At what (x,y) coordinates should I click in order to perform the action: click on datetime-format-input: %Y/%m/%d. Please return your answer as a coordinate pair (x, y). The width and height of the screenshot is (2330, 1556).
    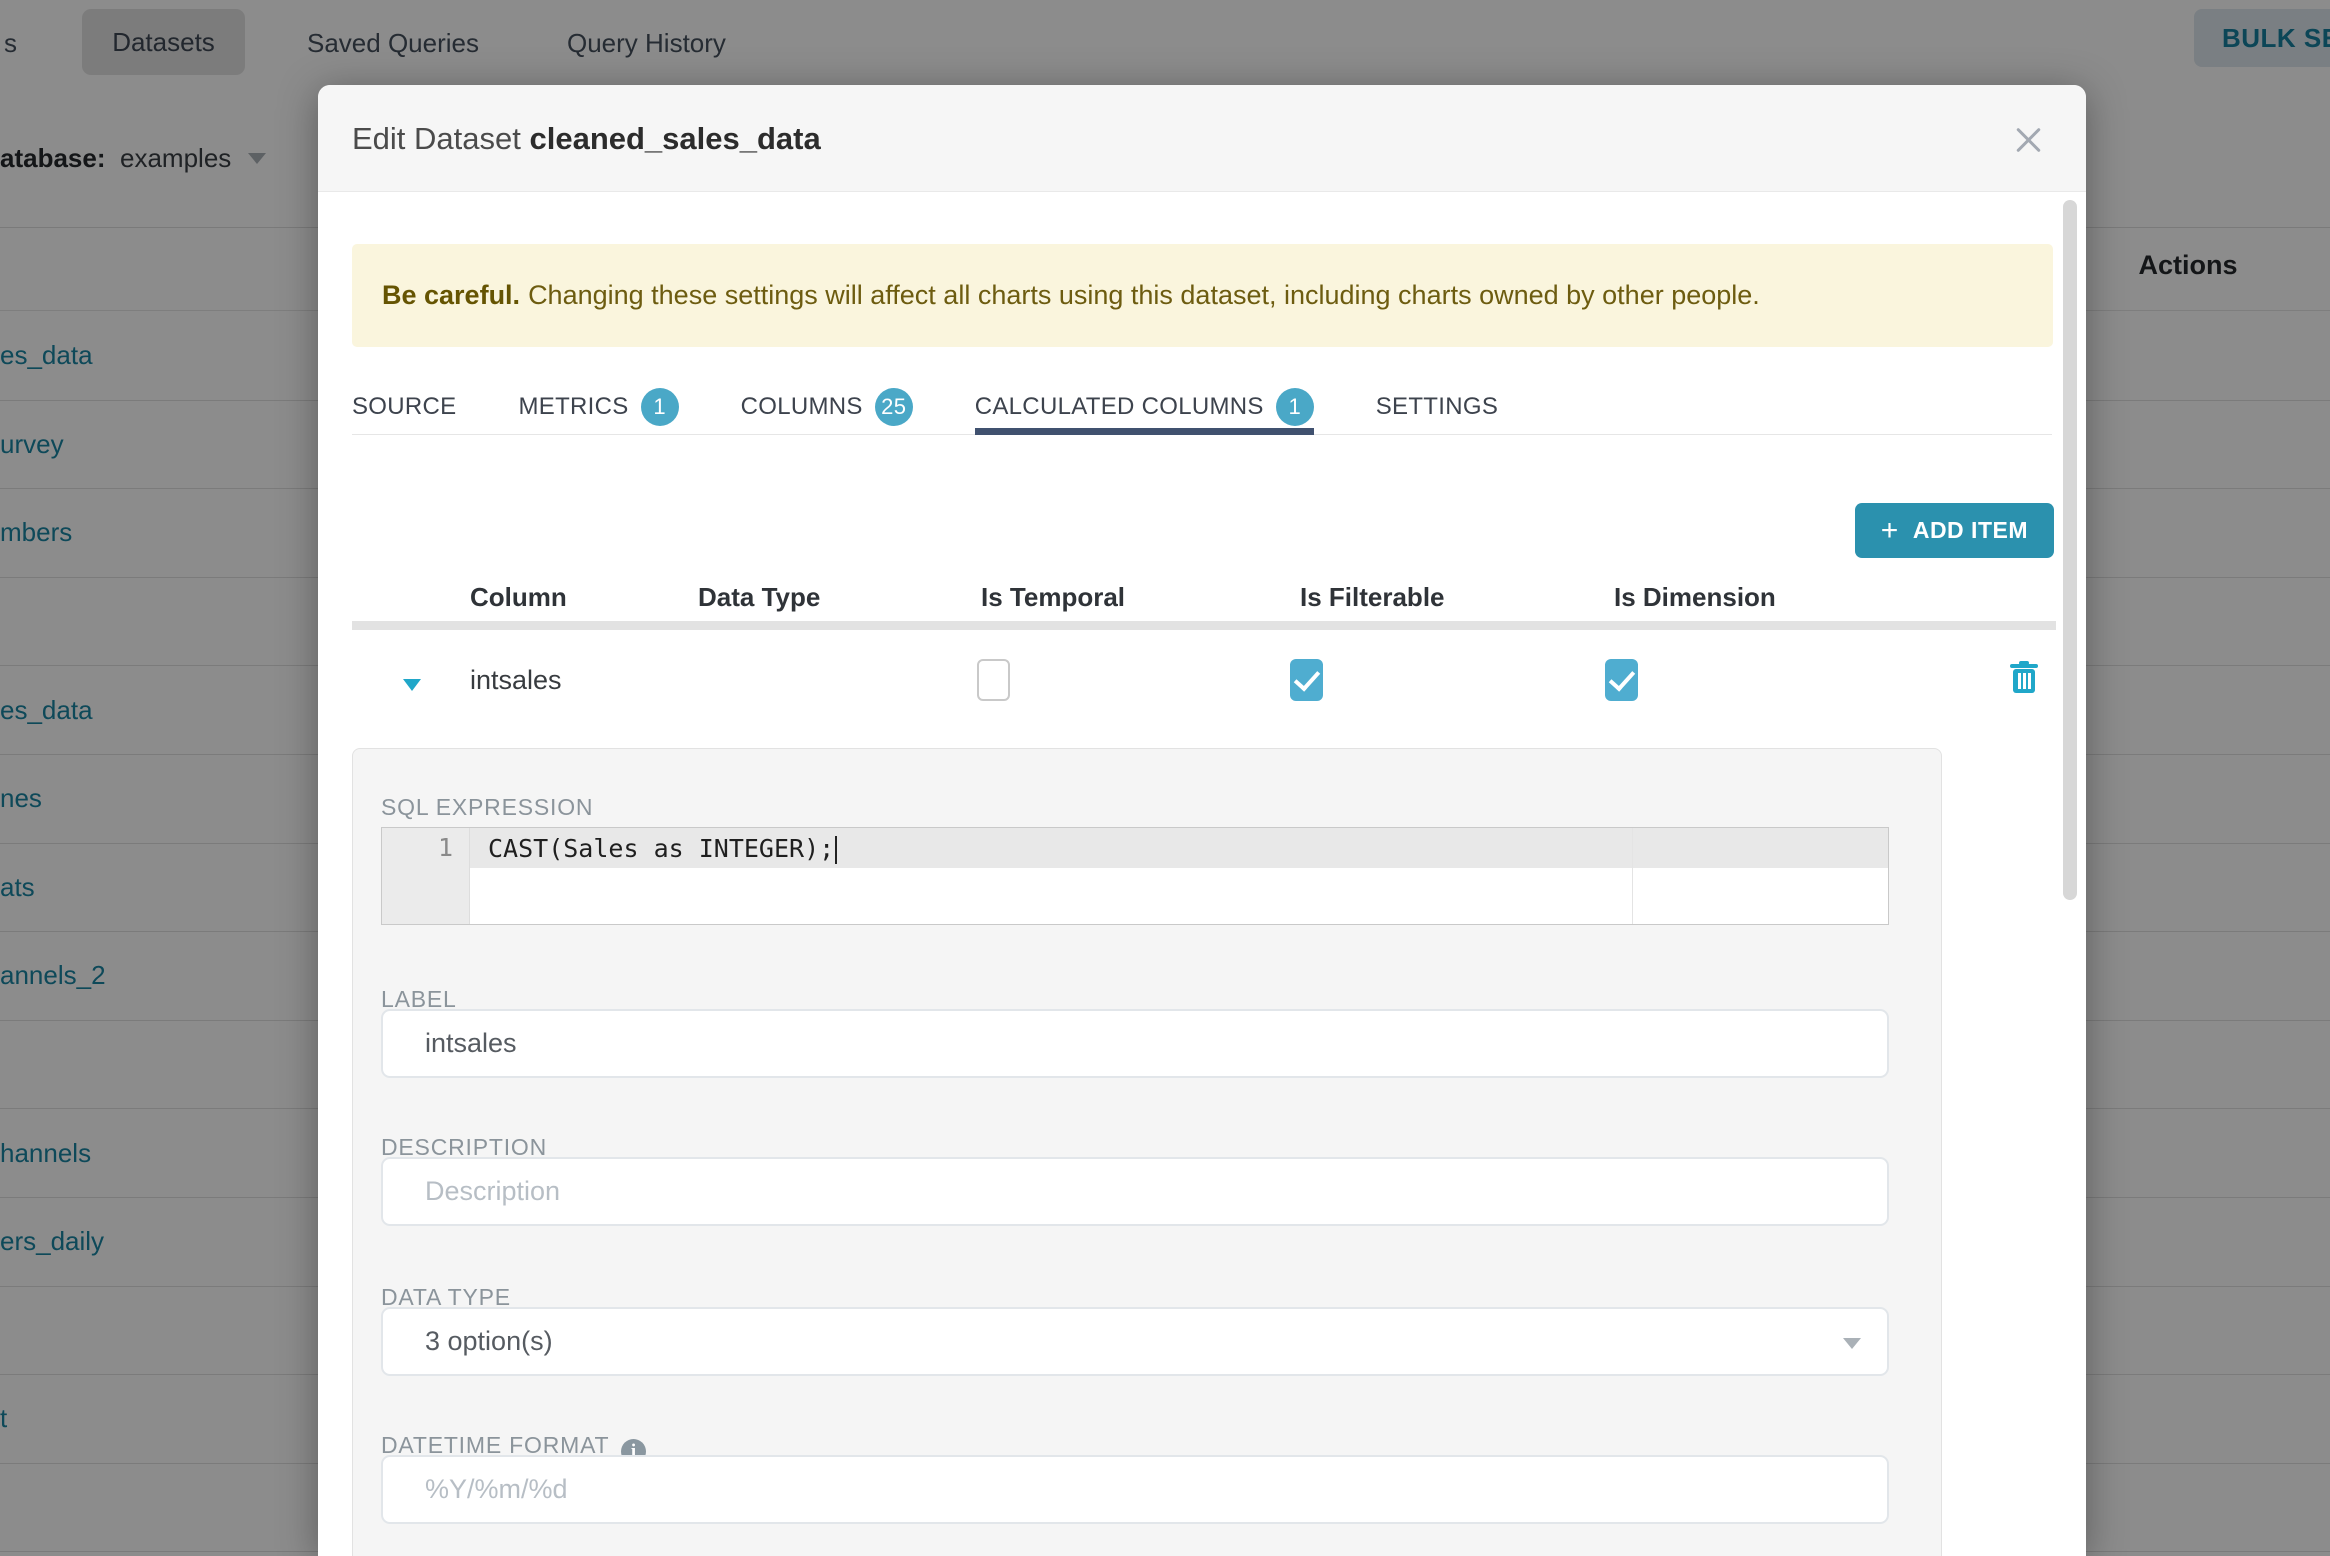
    Looking at the image, I should click on (1135, 1489).